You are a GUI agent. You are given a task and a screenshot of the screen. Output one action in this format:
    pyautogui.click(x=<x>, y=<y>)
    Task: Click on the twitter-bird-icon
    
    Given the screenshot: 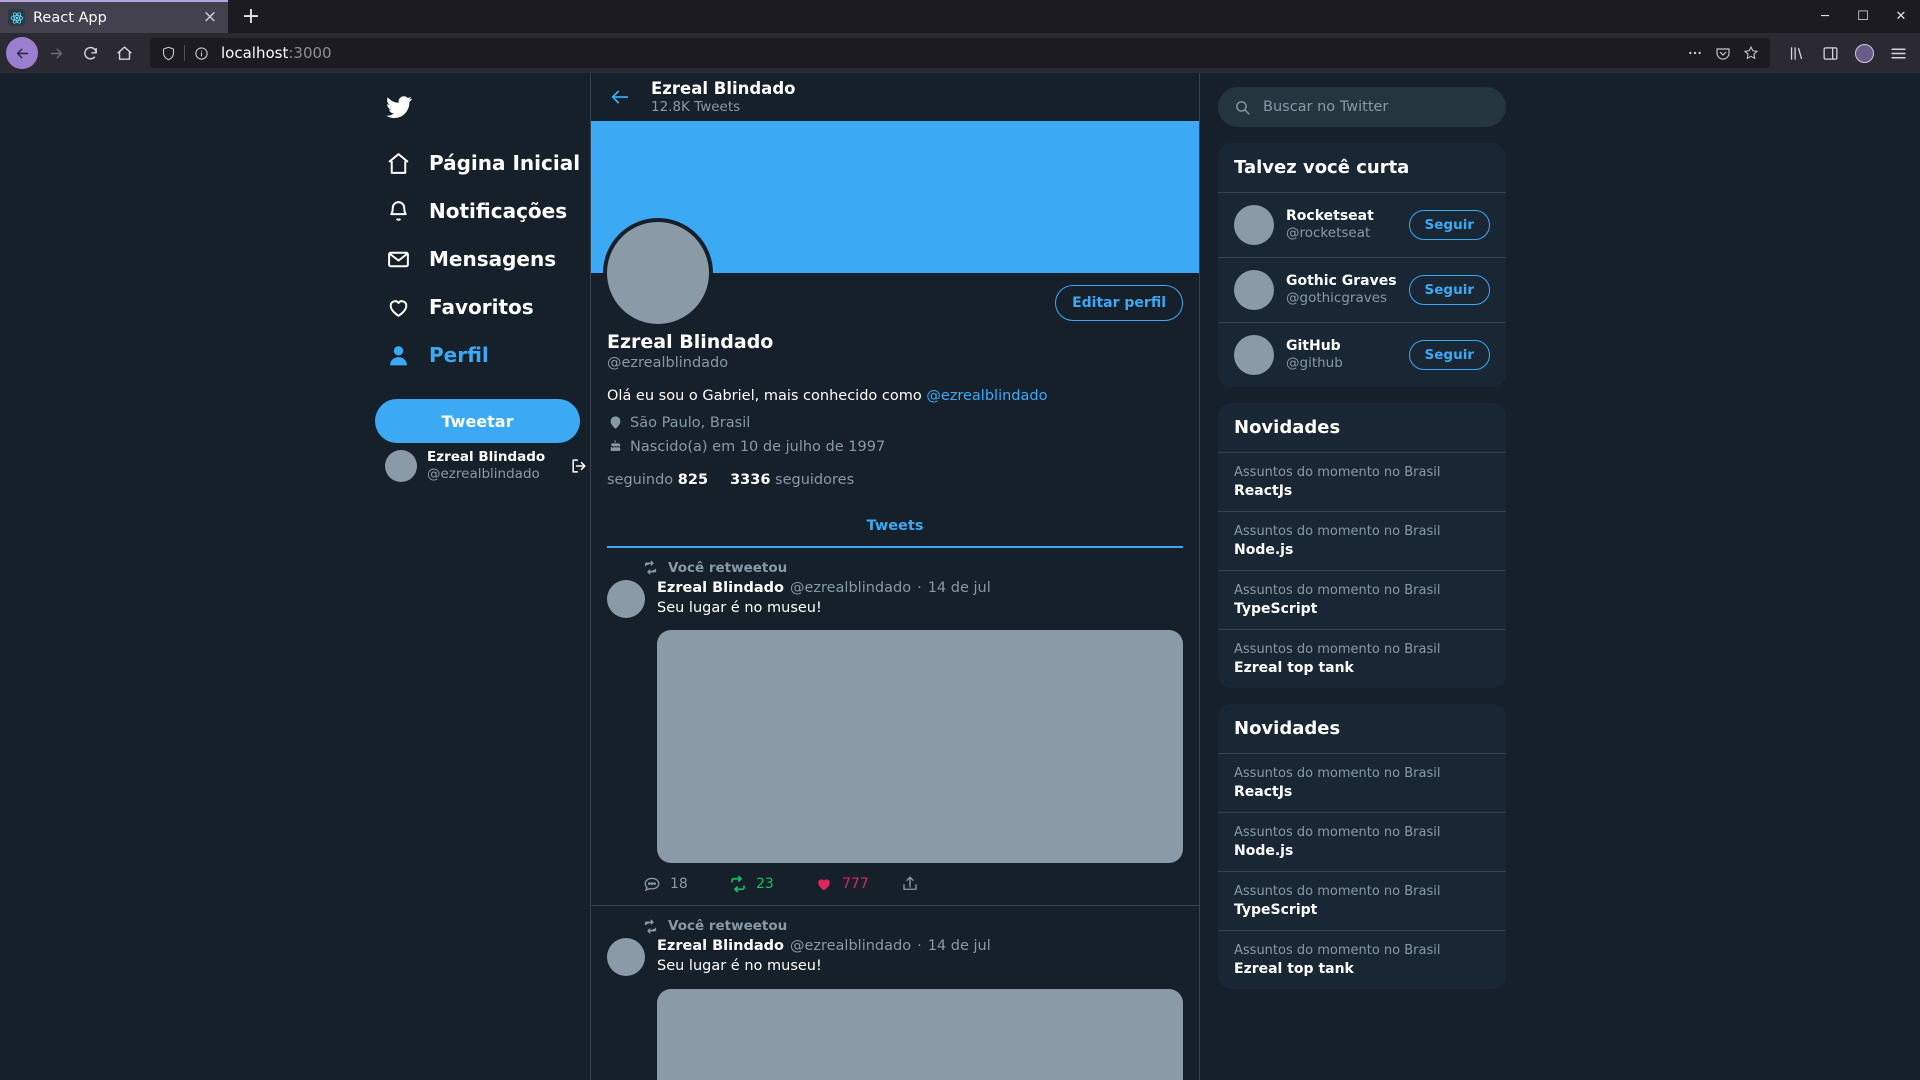 What is the action you would take?
    pyautogui.click(x=482, y=115)
    